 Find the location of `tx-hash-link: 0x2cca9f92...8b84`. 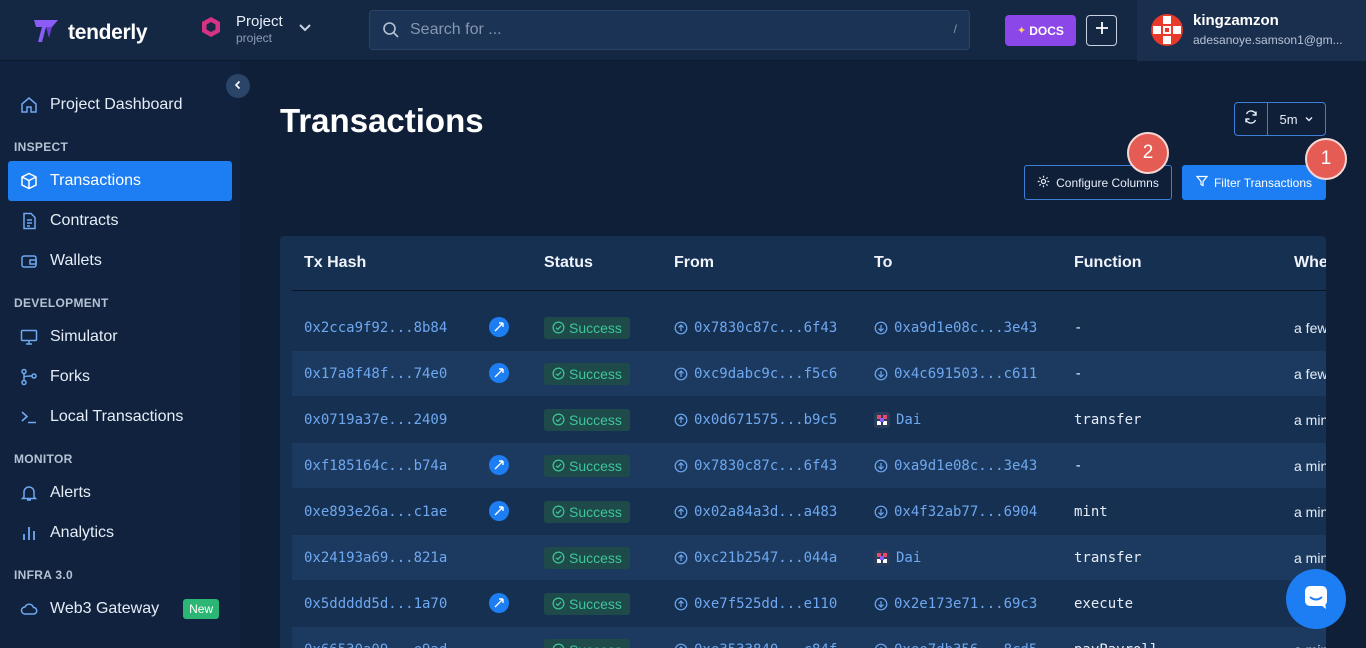

tx-hash-link: 0x2cca9f92...8b84 is located at coordinates (375, 327).